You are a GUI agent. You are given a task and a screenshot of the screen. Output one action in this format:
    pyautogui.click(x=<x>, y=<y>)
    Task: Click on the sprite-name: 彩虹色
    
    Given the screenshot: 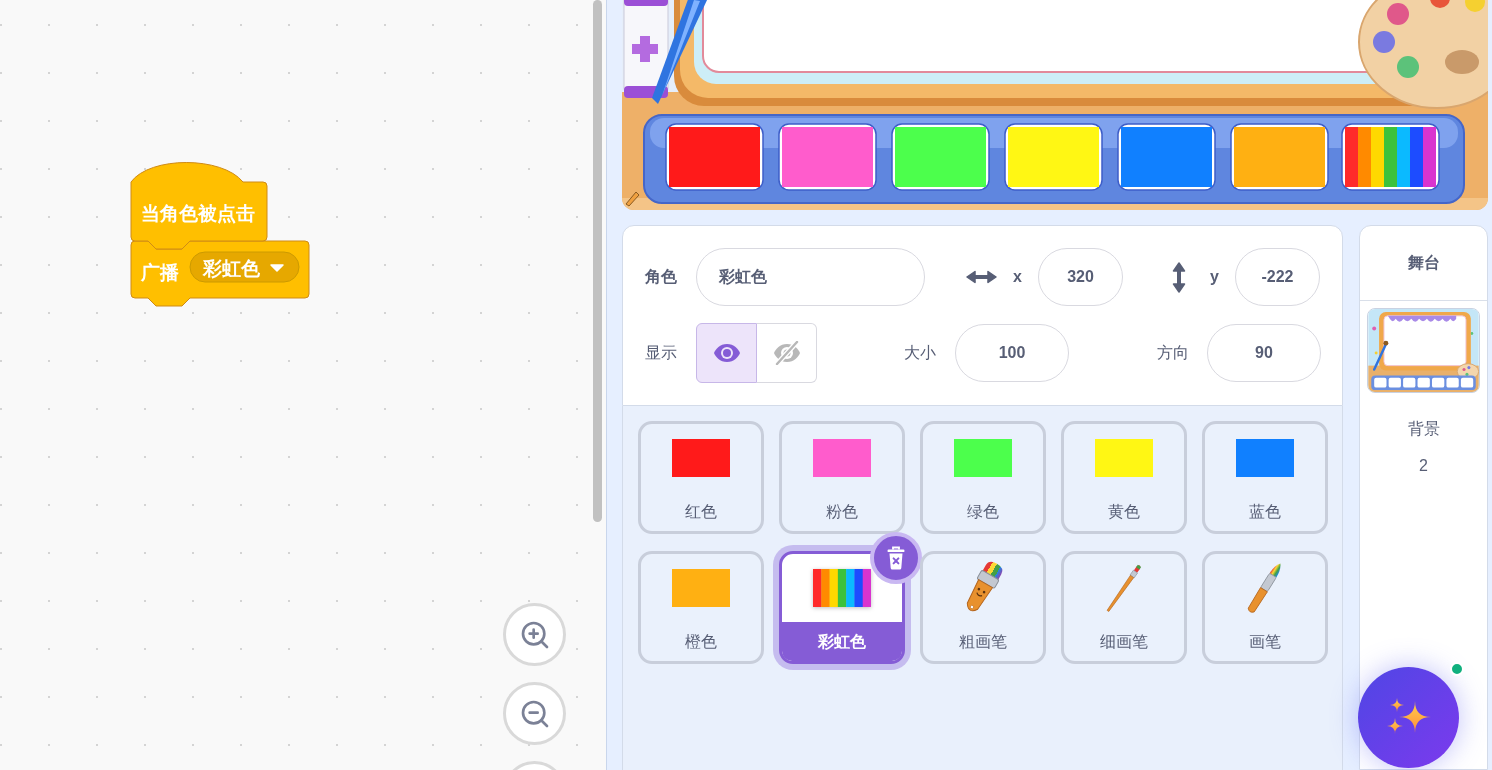 What is the action you would take?
    pyautogui.click(x=842, y=641)
    